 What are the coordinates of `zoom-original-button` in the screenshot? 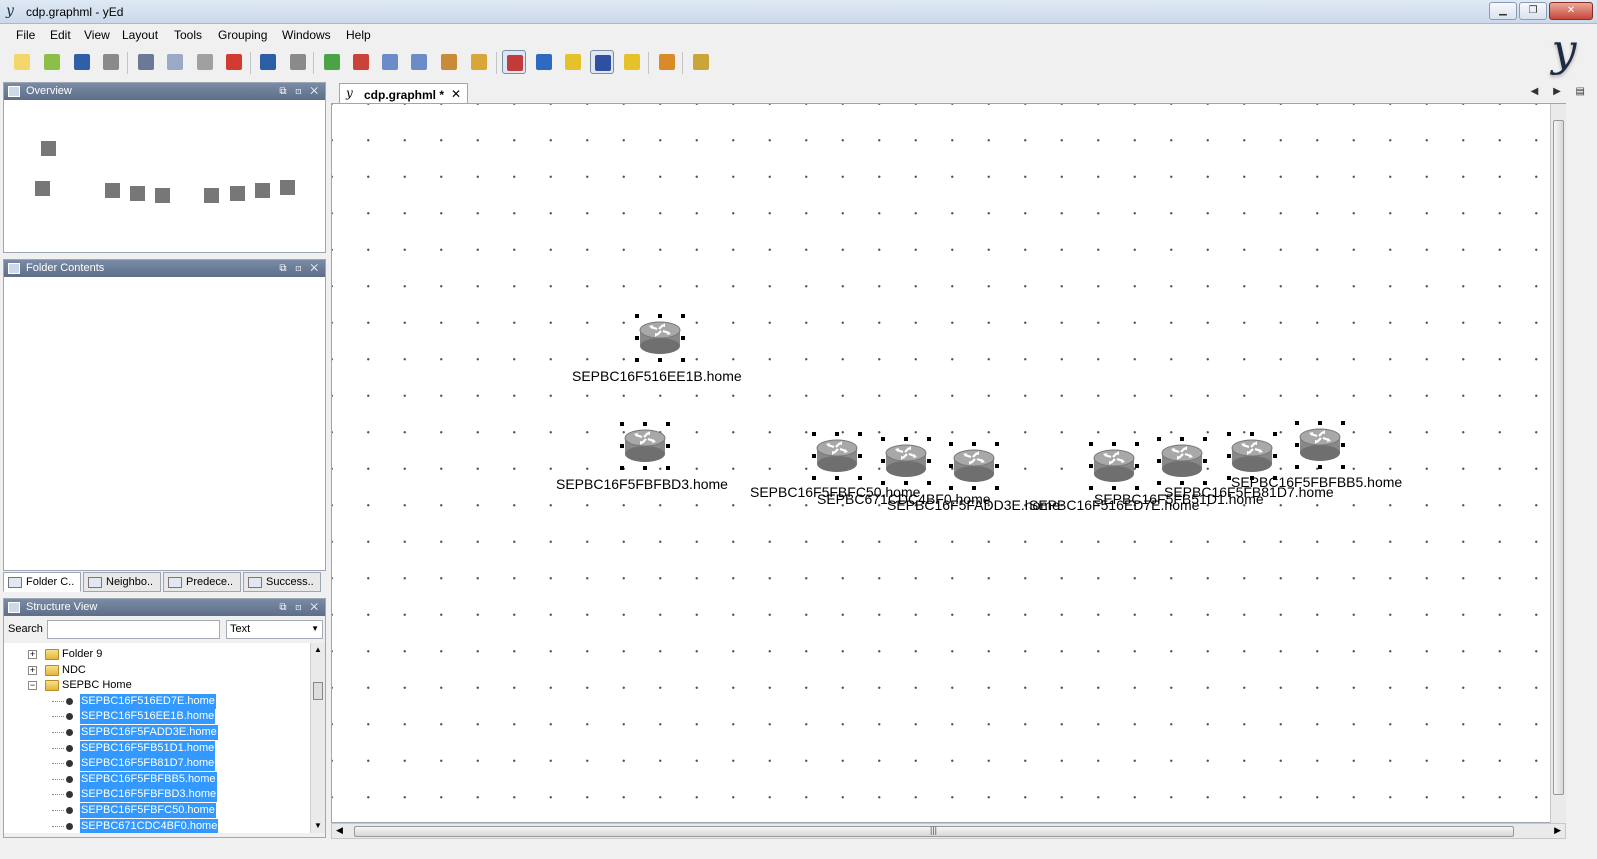 It's located at (390, 62).